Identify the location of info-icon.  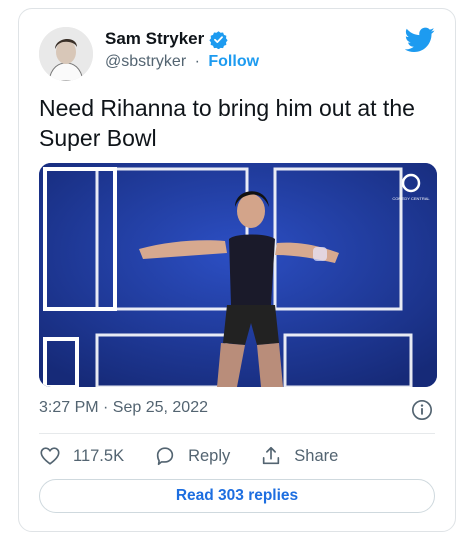
(422, 410).